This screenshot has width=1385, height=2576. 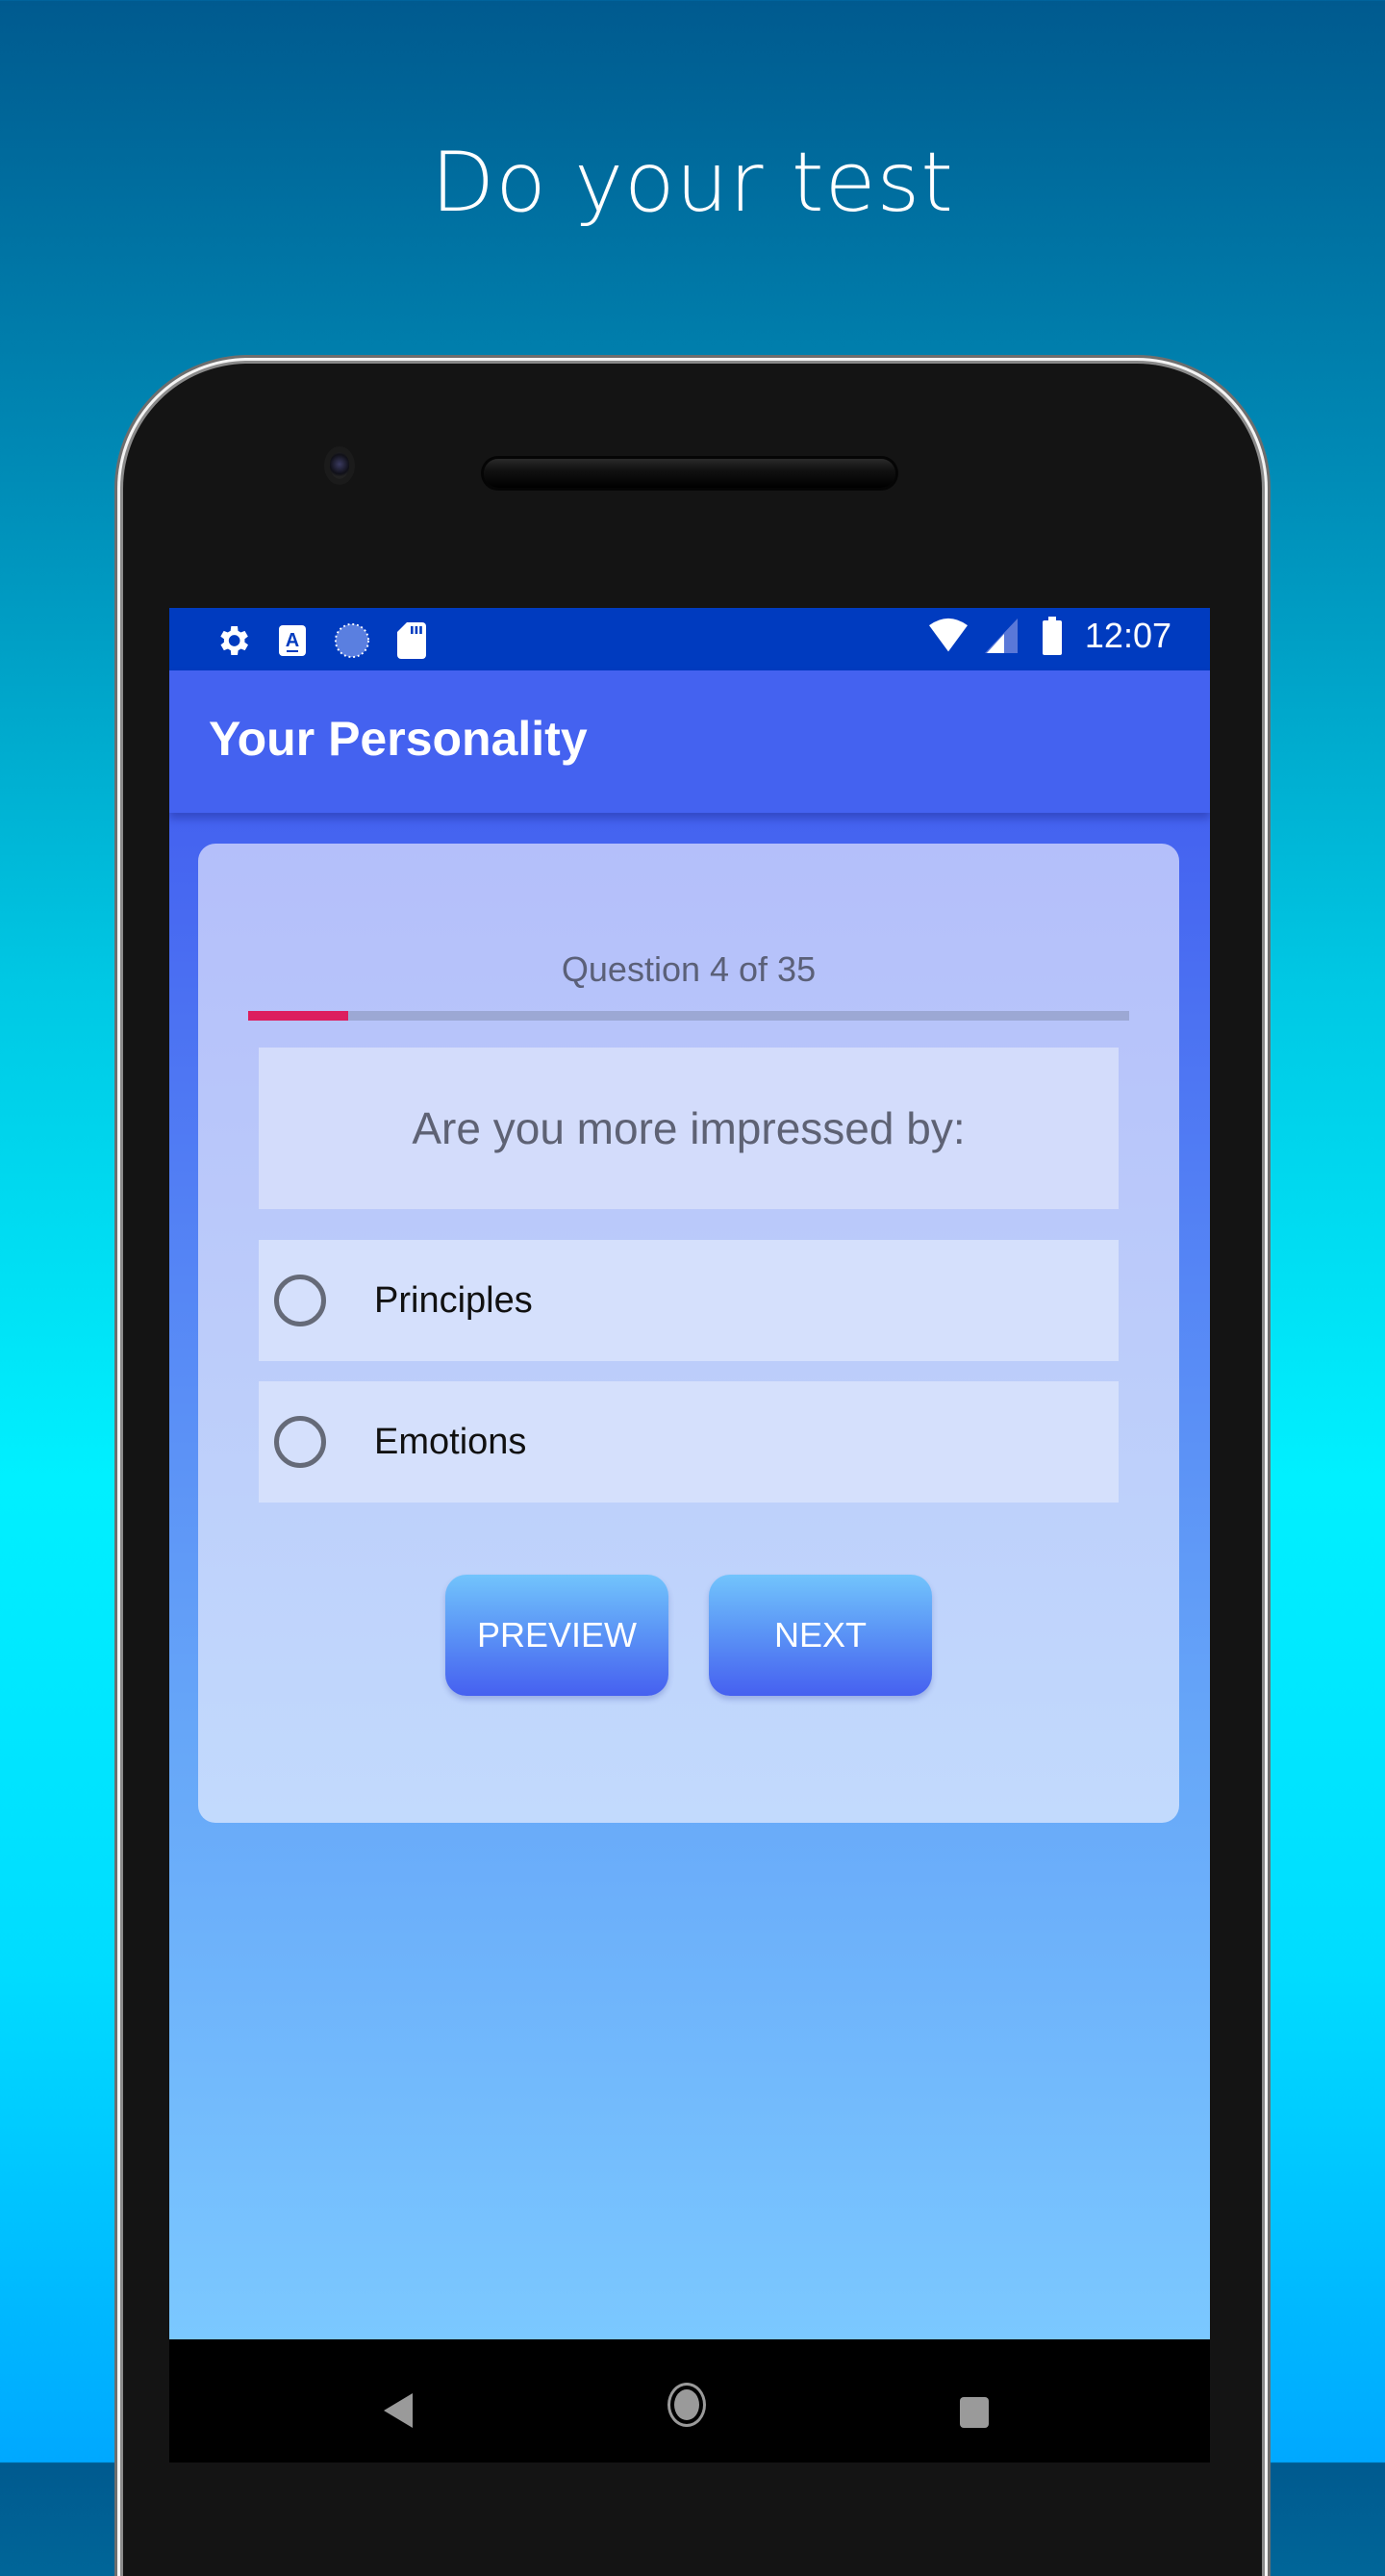 What do you see at coordinates (689, 969) in the screenshot?
I see `question-counter: Question 4 of 35` at bounding box center [689, 969].